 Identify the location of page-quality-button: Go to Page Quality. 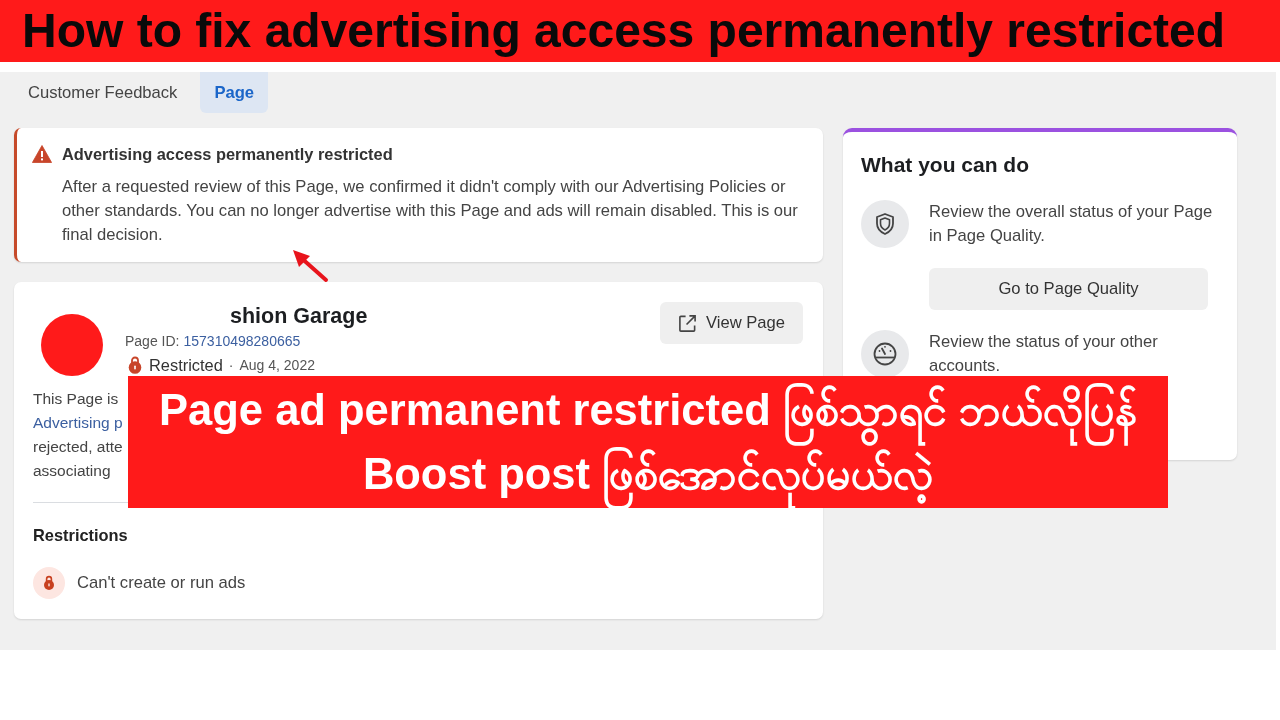
(1068, 289).